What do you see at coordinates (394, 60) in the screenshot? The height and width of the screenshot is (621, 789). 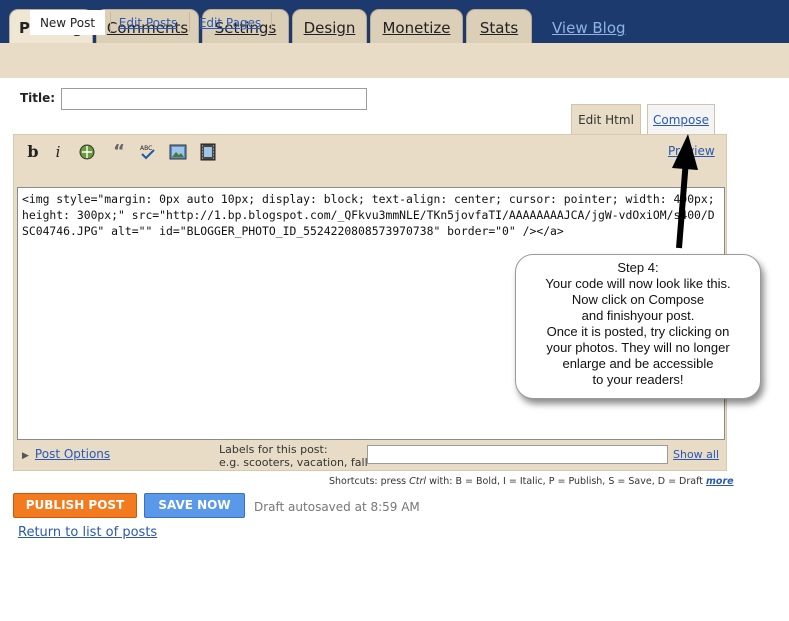 I see `subtab-bar` at bounding box center [394, 60].